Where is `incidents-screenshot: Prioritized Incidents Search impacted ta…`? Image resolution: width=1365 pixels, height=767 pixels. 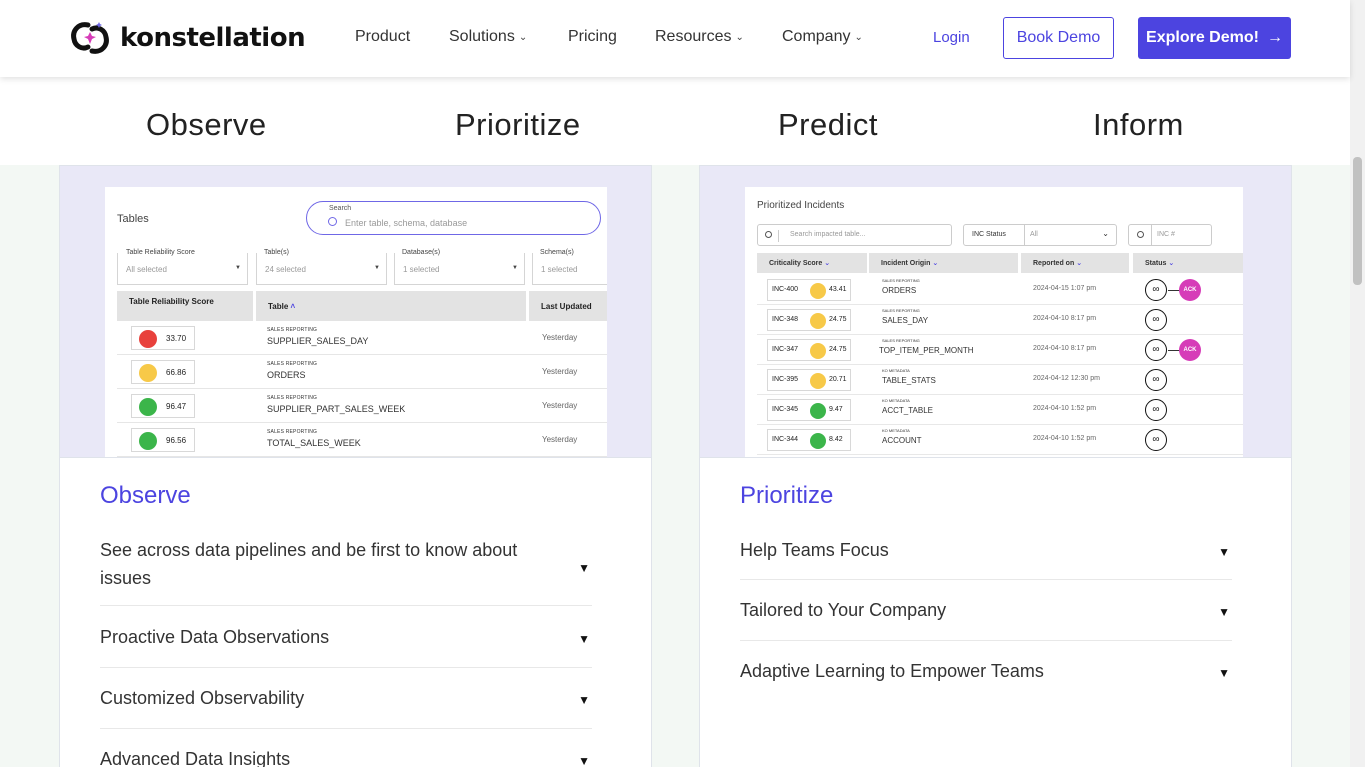
incidents-screenshot: Prioritized Incidents Search impacted ta… is located at coordinates (994, 322).